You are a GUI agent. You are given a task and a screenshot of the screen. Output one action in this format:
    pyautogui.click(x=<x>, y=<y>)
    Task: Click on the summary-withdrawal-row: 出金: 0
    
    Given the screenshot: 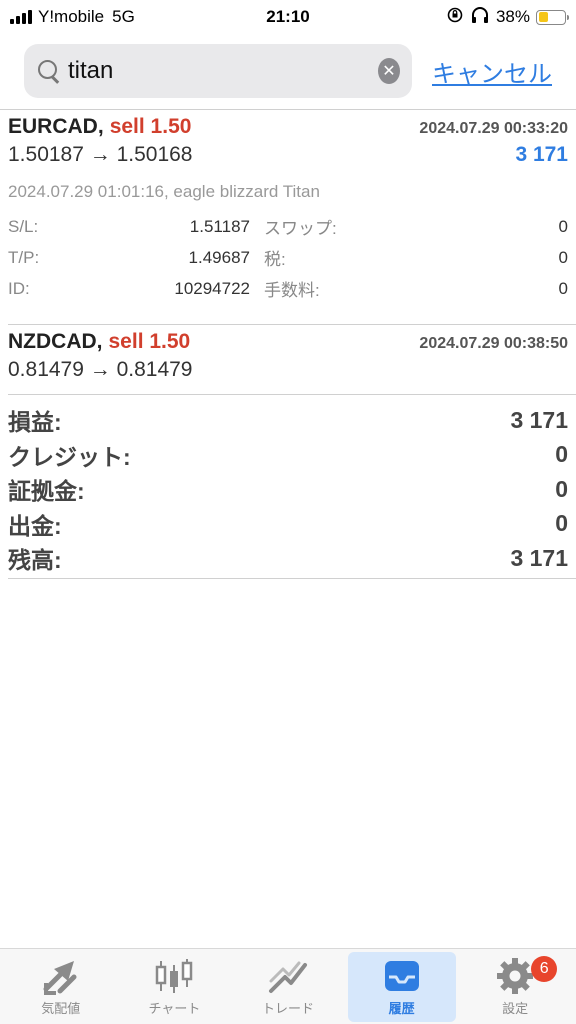 What is the action you would take?
    pyautogui.click(x=288, y=524)
    